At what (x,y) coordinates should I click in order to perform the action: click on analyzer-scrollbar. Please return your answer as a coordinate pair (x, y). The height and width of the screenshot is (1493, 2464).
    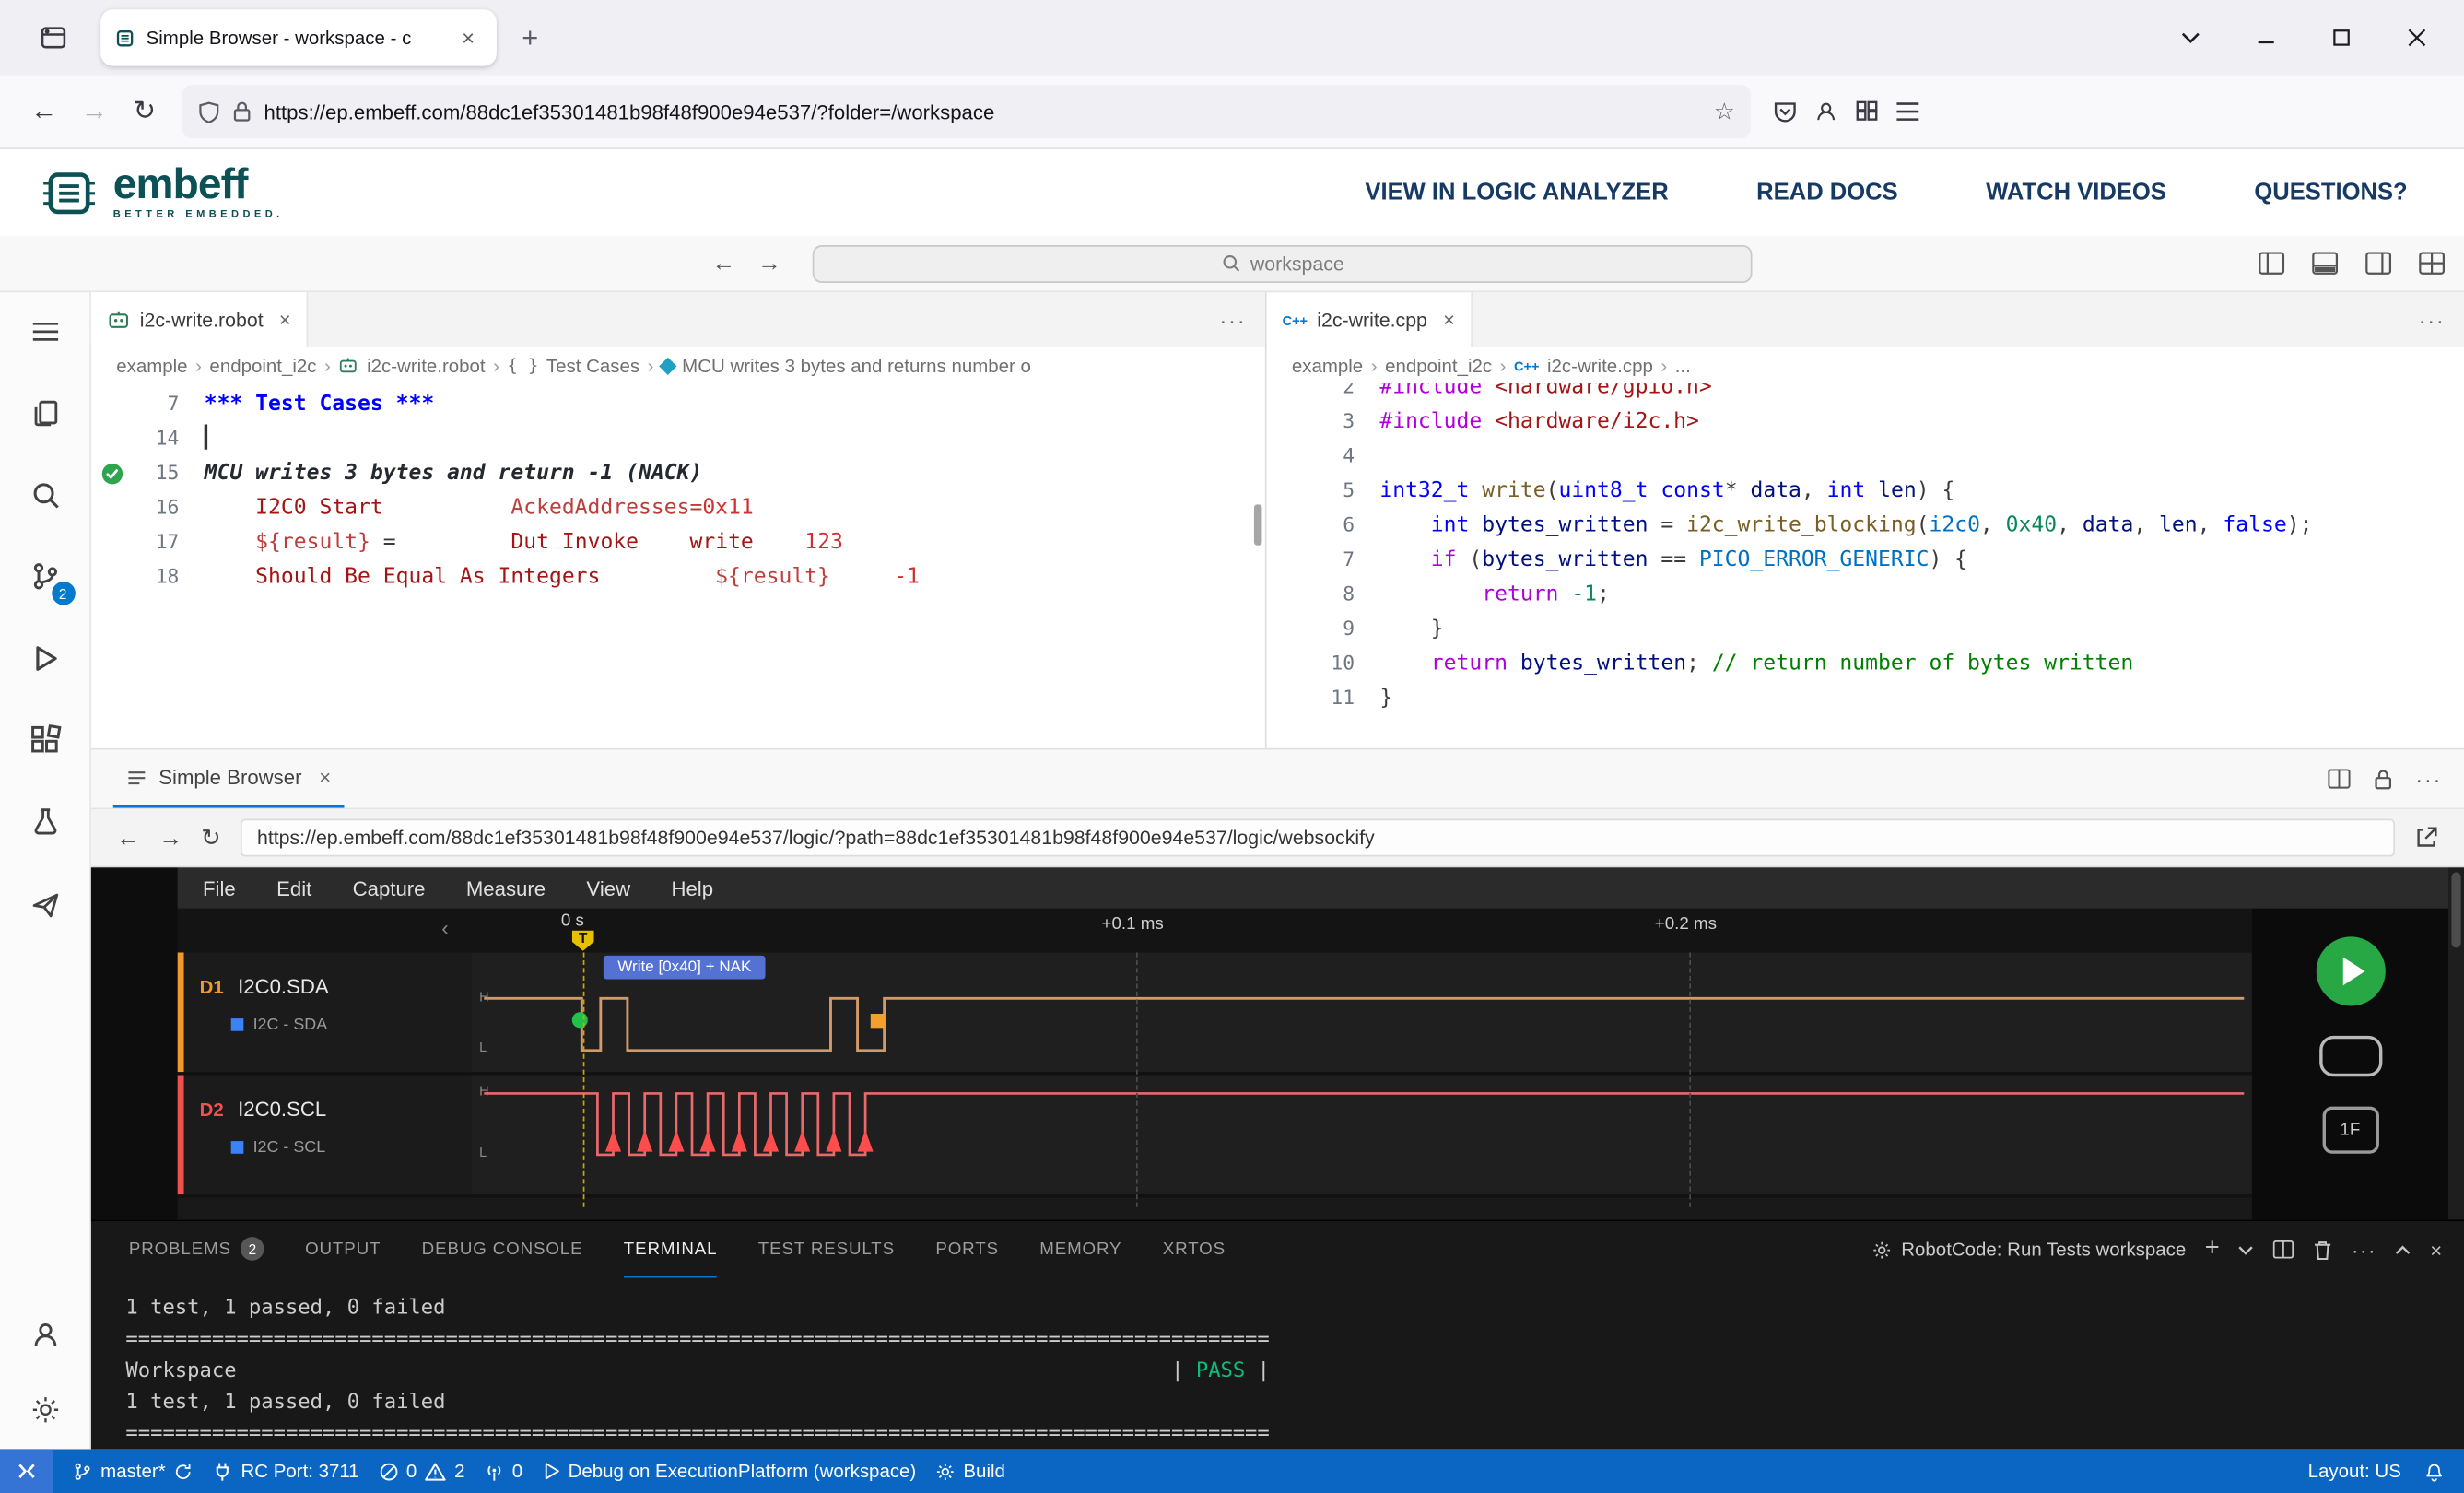
    Looking at the image, I should click on (2456, 1043).